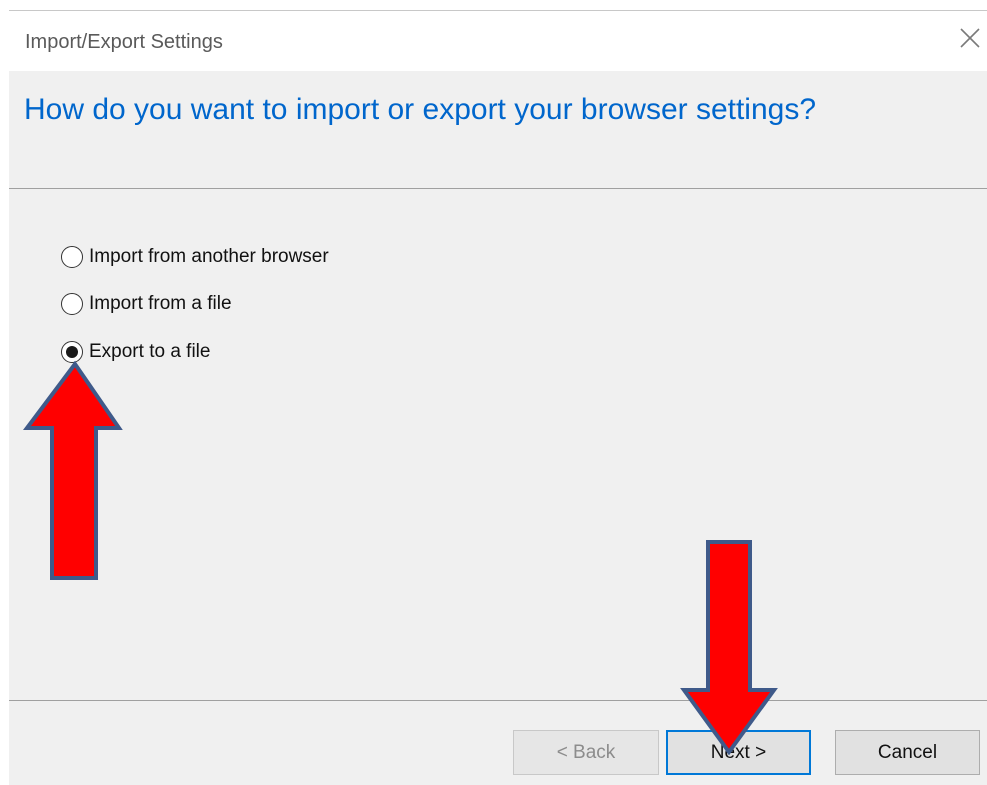 Image resolution: width=987 pixels, height=785 pixels. Describe the element at coordinates (209, 256) in the screenshot. I see `option-label: Import from another browser` at that location.